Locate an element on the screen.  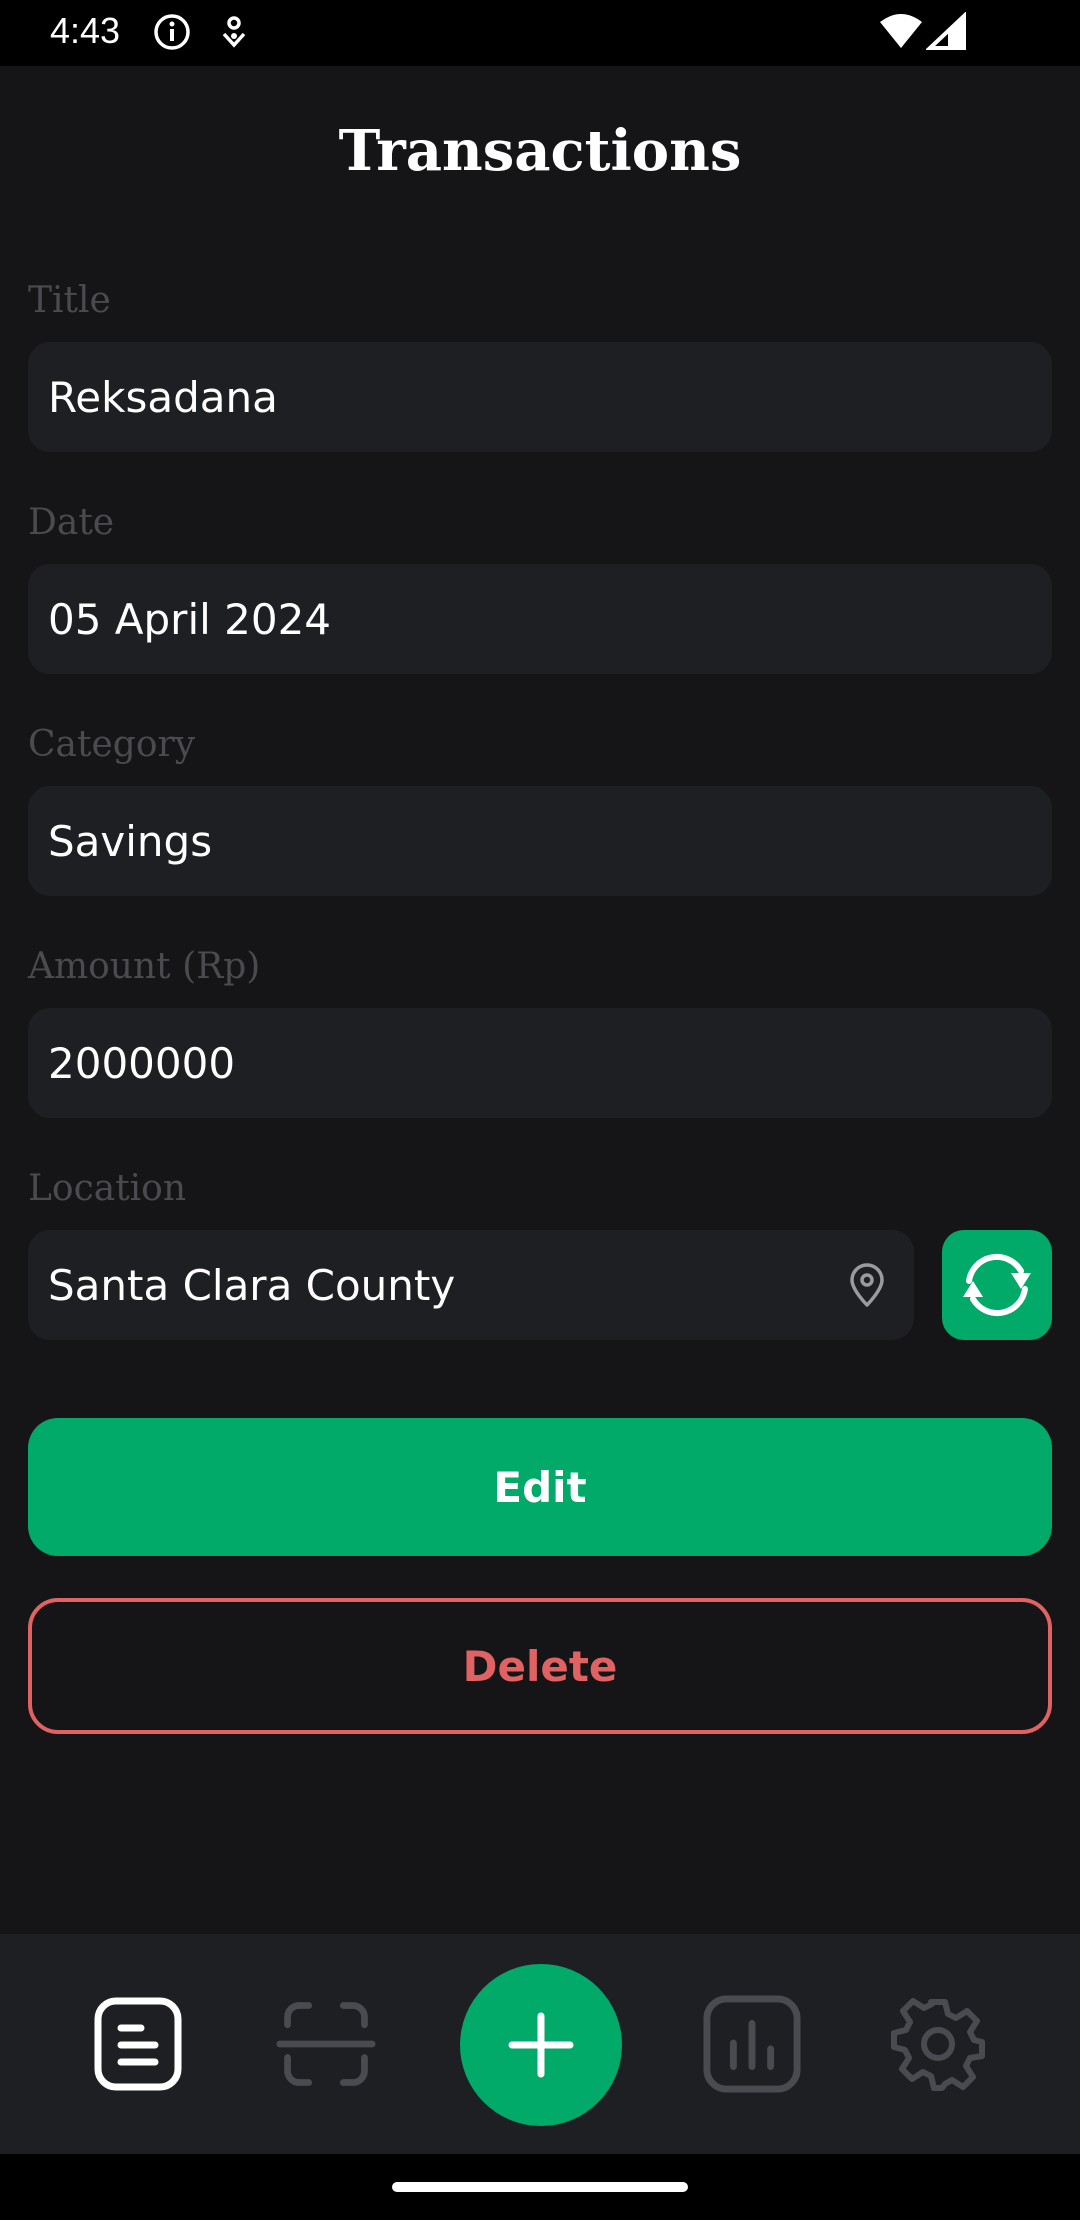
date-field: 05 April 2024 is located at coordinates (540, 619).